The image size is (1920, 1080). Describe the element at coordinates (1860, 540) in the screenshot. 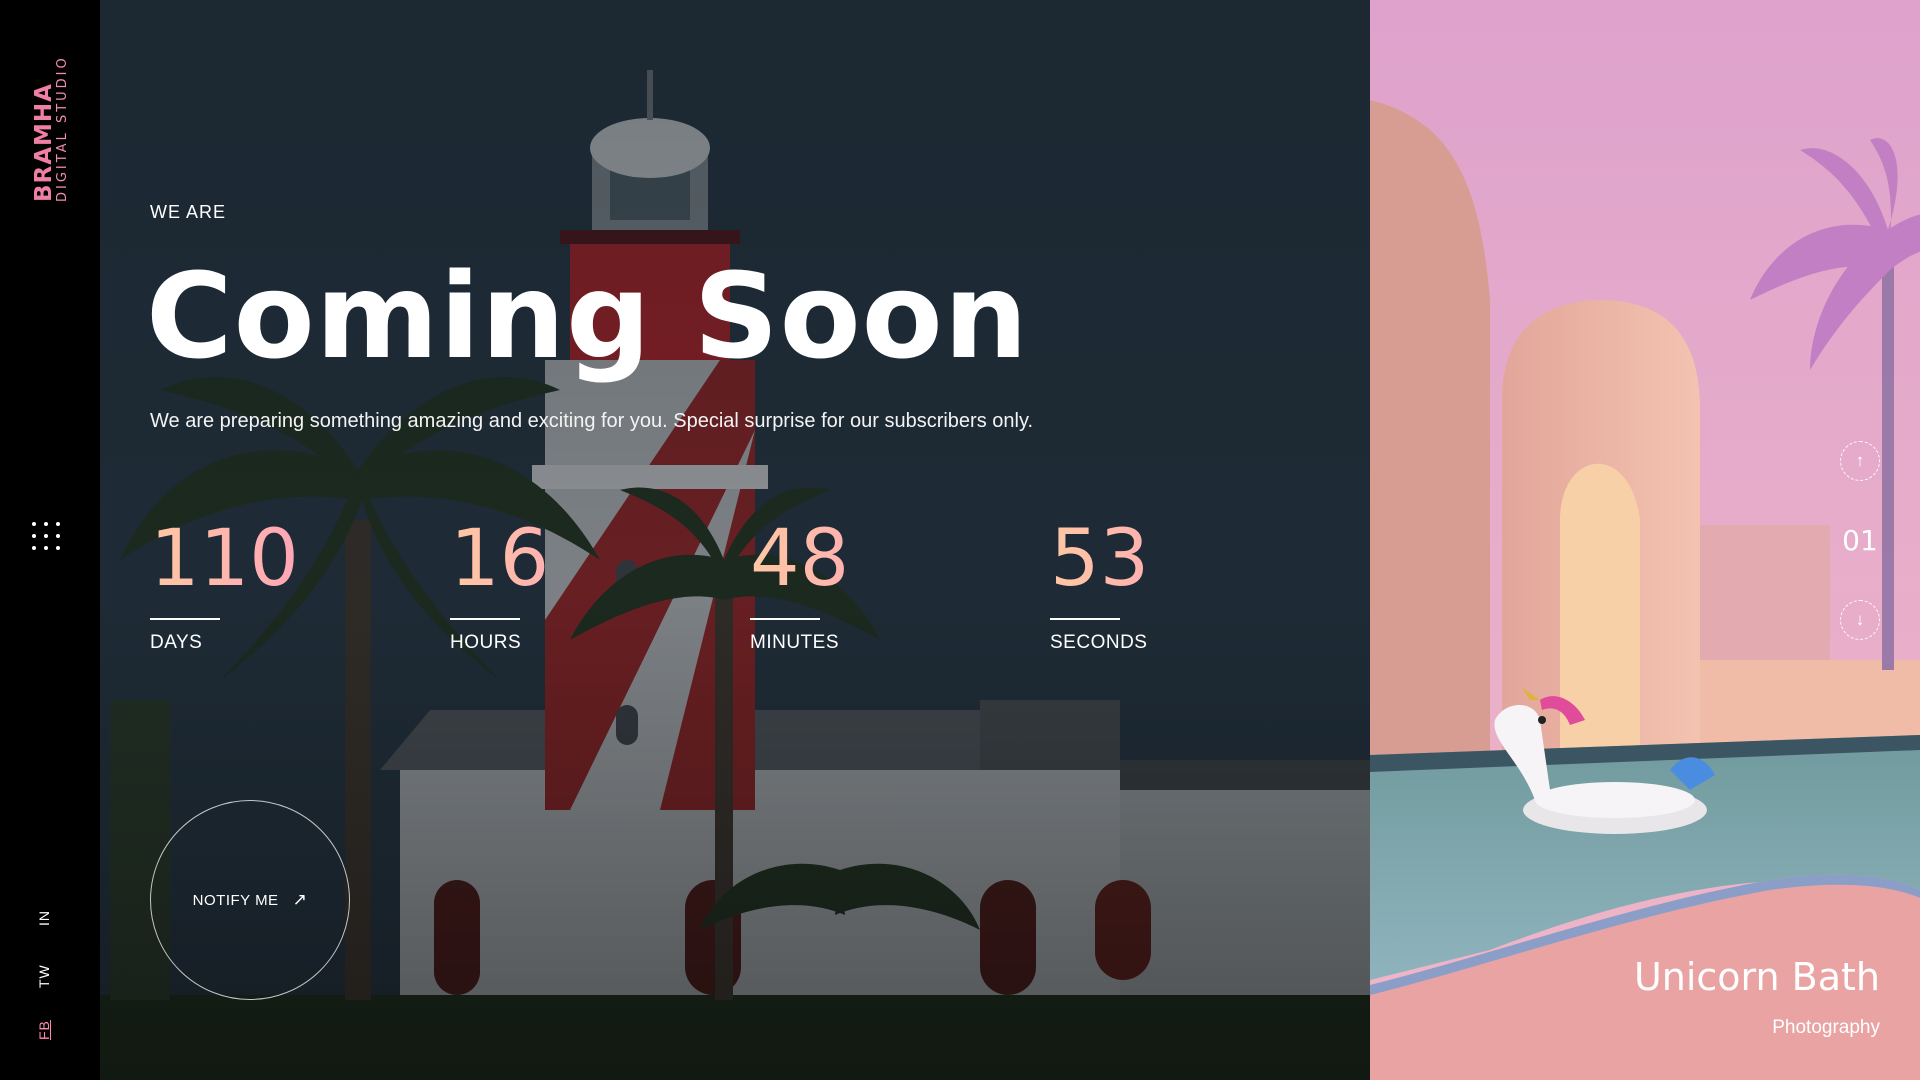

I see `slide-number: 01` at that location.